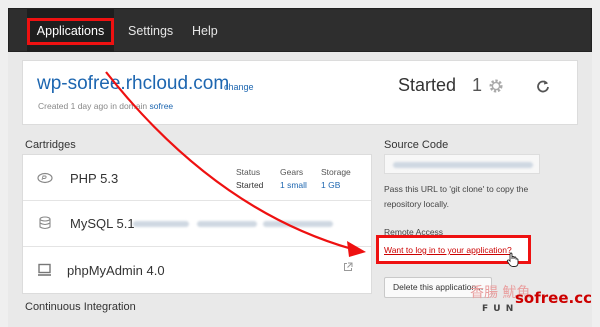 The image size is (600, 327). I want to click on cartridge-name: phpMyAdmin 4.0, so click(116, 270).